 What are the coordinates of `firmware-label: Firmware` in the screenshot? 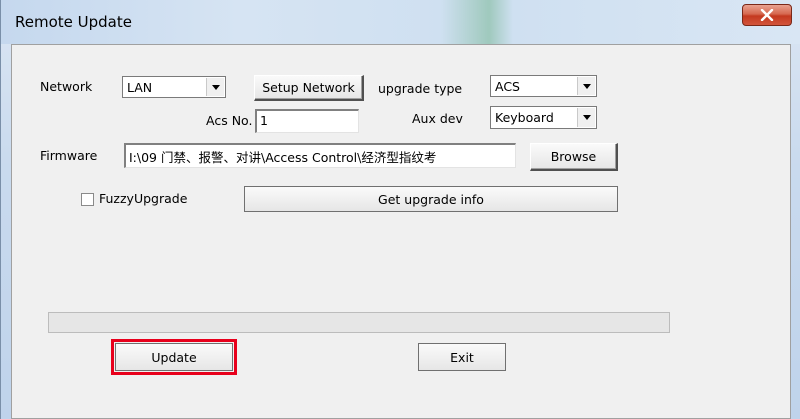 It's located at (69, 155).